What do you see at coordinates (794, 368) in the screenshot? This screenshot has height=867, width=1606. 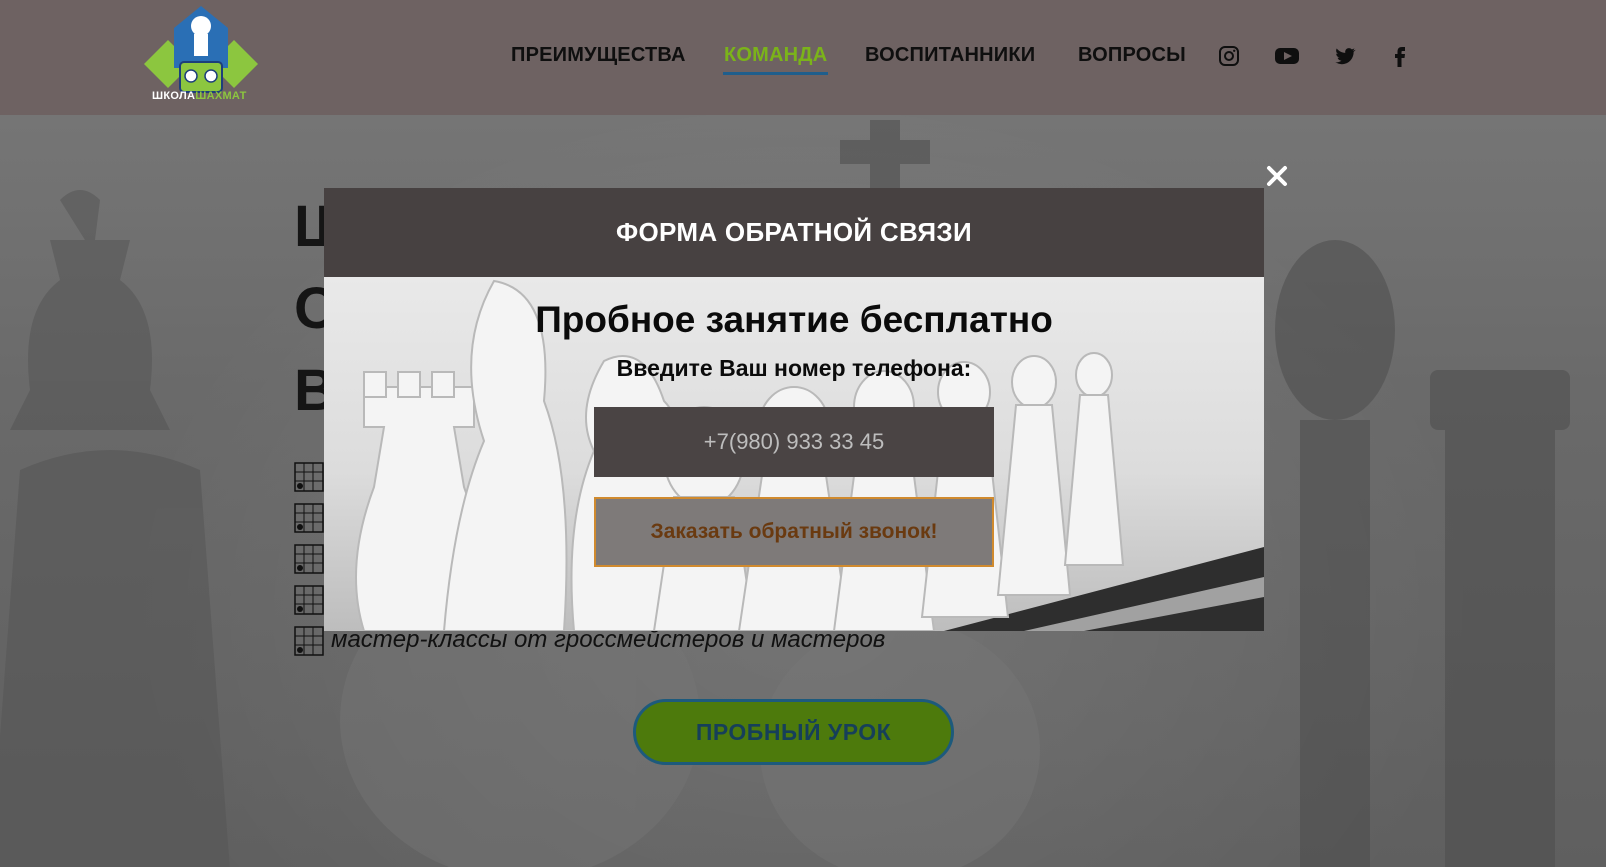 I see `modal-subtitle: Введите Ваш номер телефона:` at bounding box center [794, 368].